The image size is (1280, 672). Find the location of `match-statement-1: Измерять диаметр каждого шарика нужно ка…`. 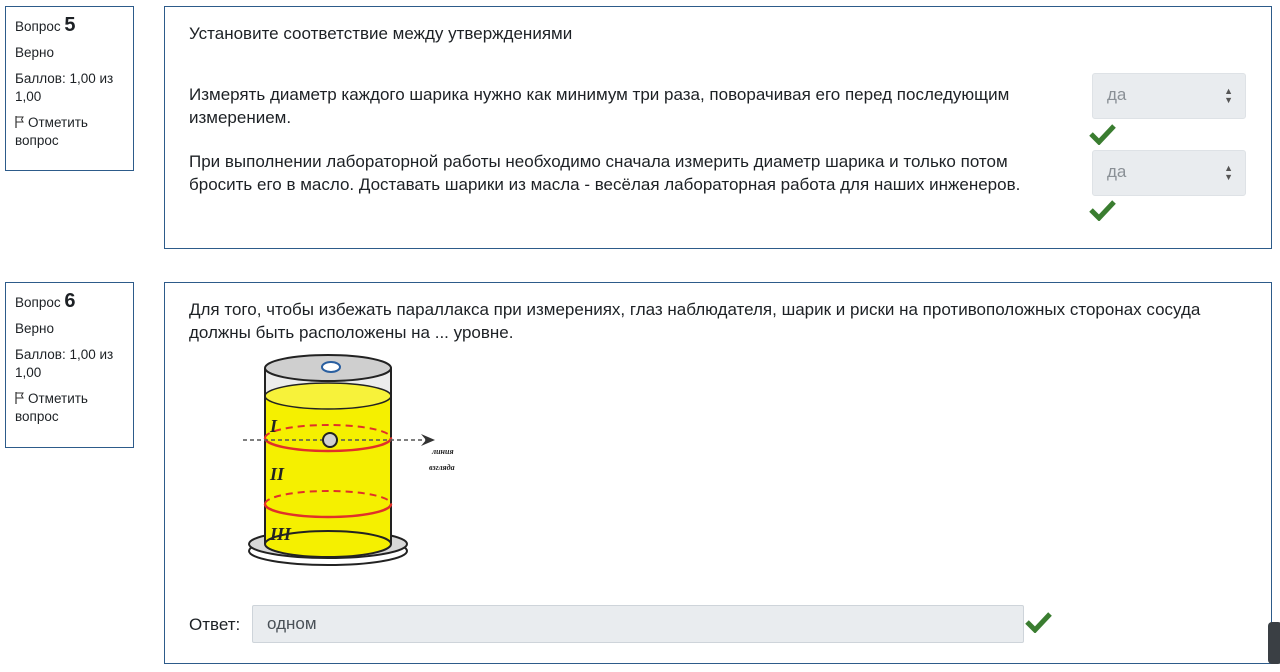

match-statement-1: Измерять диаметр каждого шарика нужно ка… is located at coordinates (599, 106).